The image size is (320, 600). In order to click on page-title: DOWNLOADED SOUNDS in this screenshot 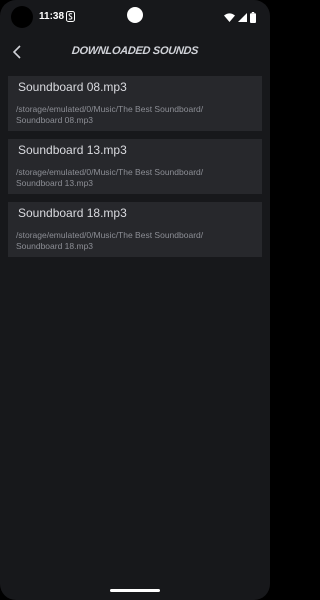, I will do `click(135, 51)`.